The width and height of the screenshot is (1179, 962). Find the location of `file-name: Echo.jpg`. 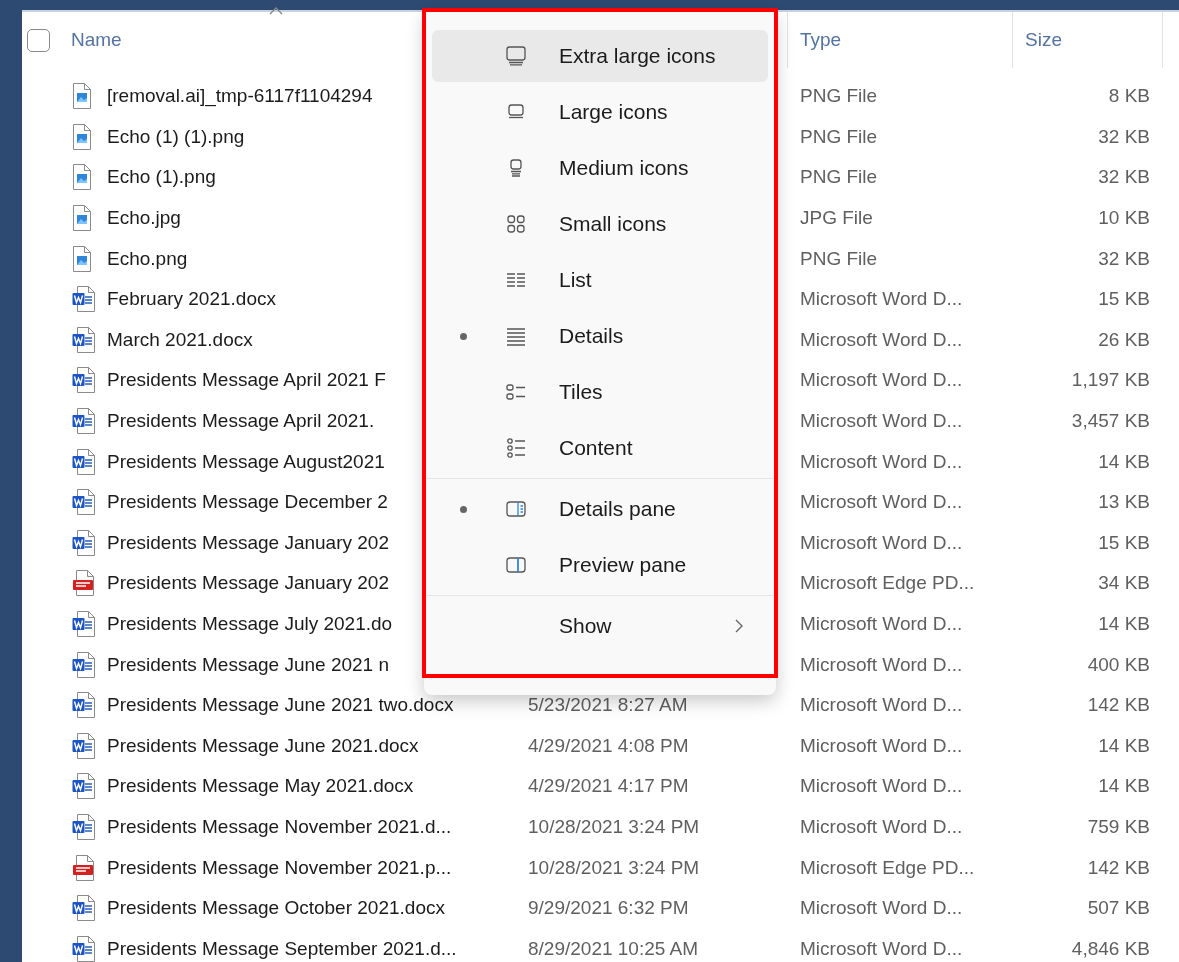

file-name: Echo.jpg is located at coordinates (144, 218).